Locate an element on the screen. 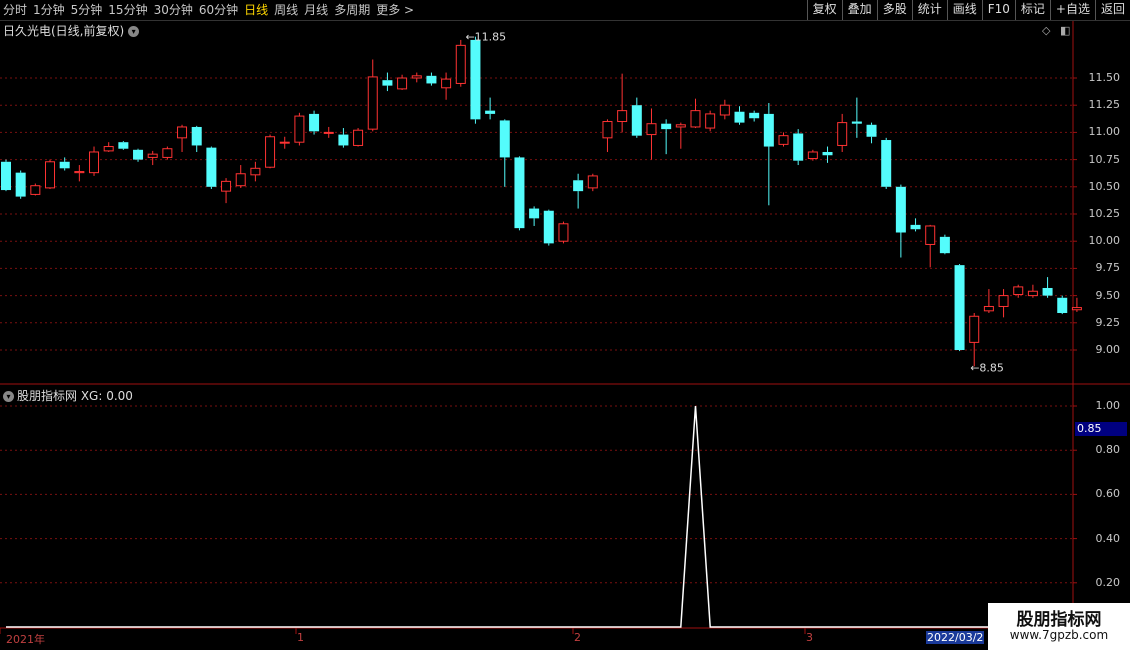 Image resolution: width=1130 pixels, height=650 pixels. period-tab-4: 30分钟 is located at coordinates (173, 10).